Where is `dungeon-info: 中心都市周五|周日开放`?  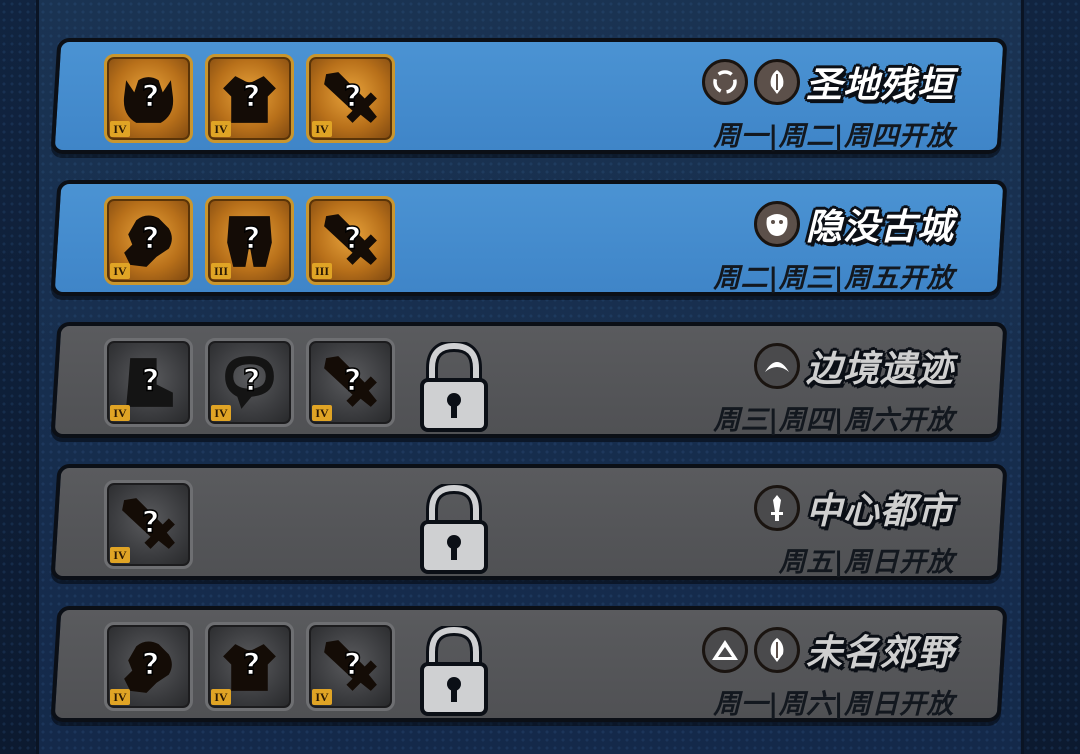 dungeon-info: 中心都市周五|周日开放 is located at coordinates (853, 530).